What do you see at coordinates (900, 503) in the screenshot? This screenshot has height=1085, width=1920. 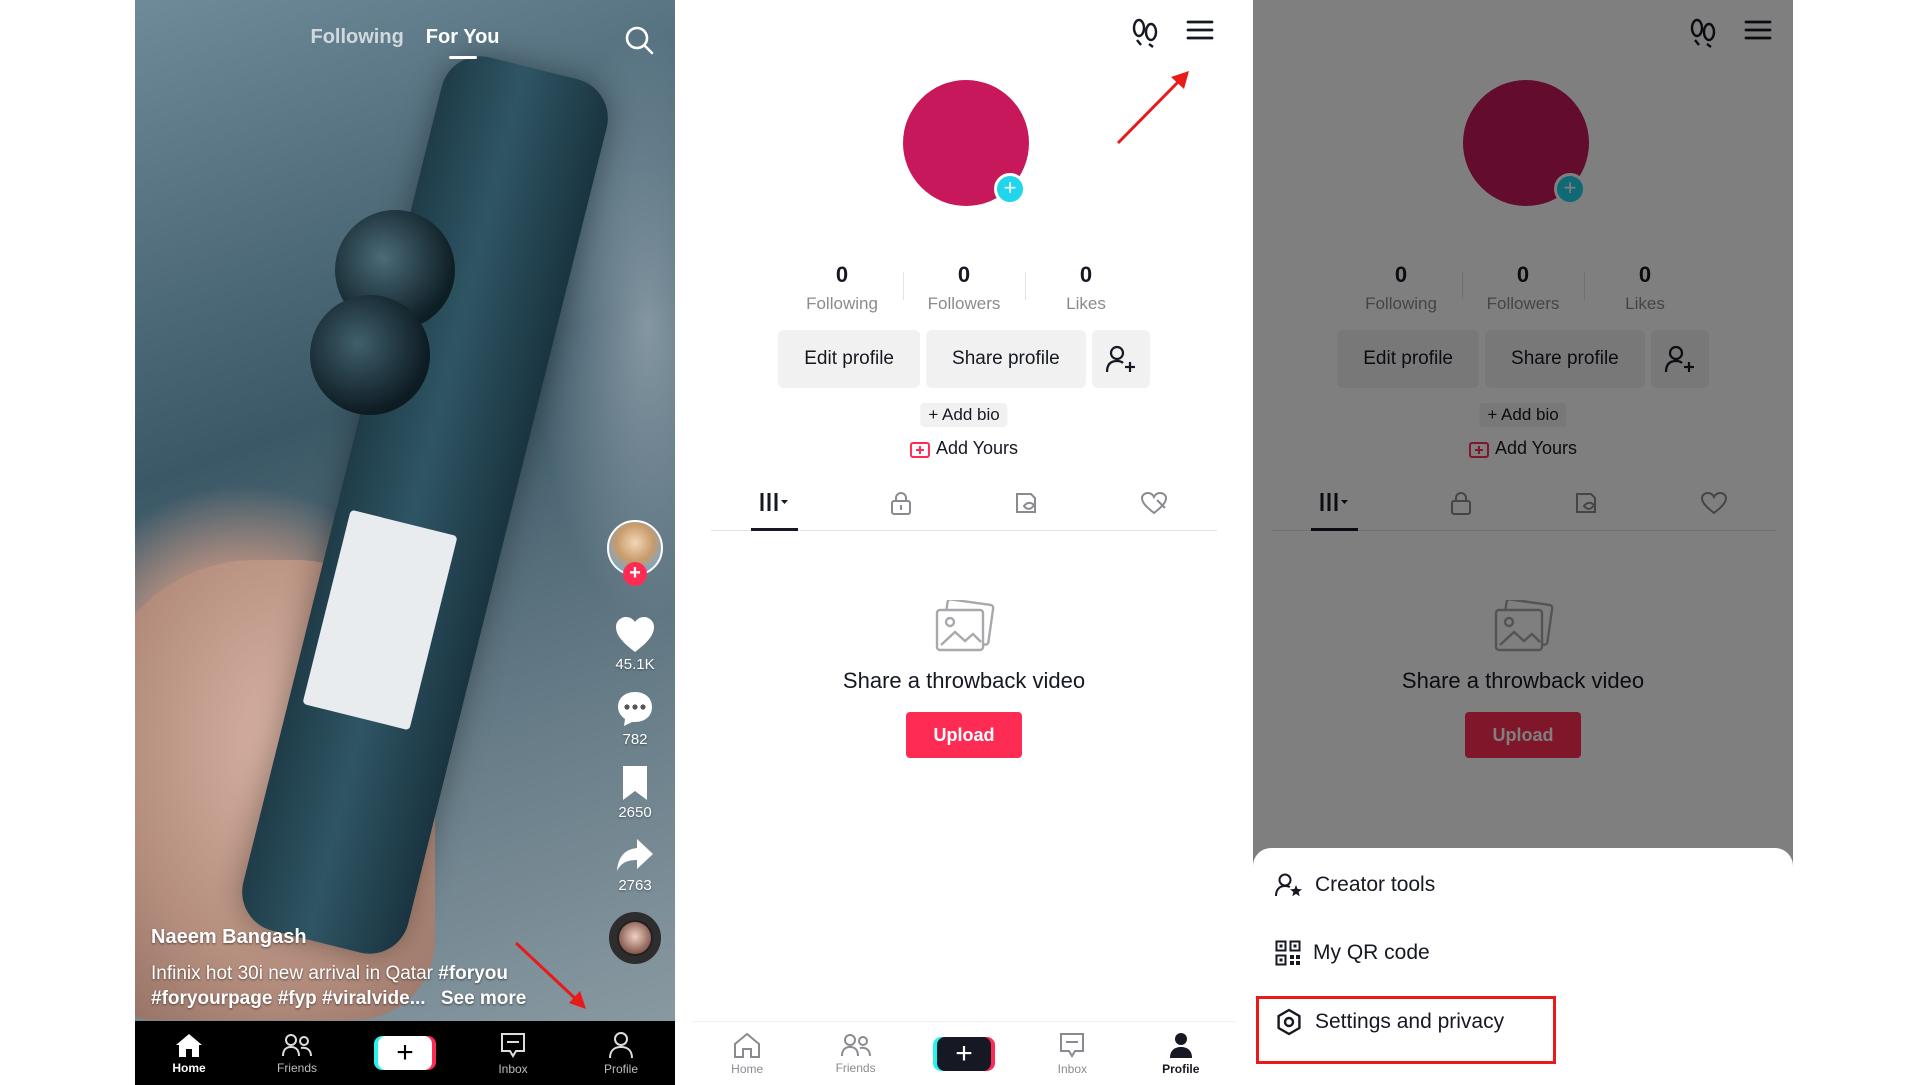 I see `lock-icon` at bounding box center [900, 503].